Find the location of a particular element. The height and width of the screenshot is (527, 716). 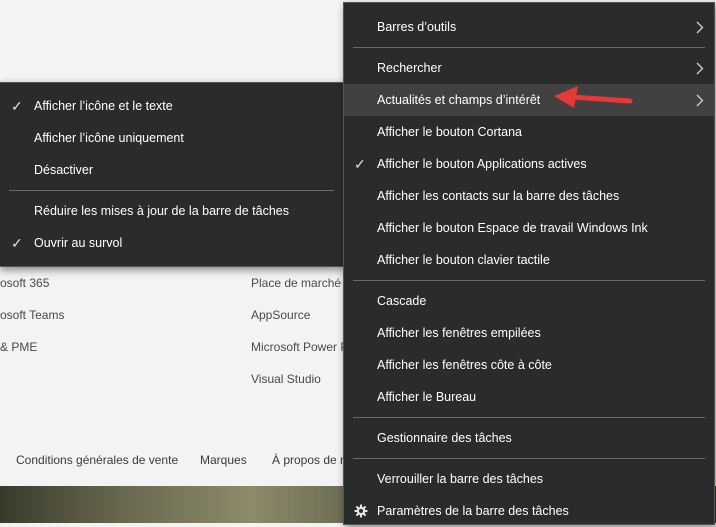

footer-link: osoft 365 is located at coordinates (24, 283).